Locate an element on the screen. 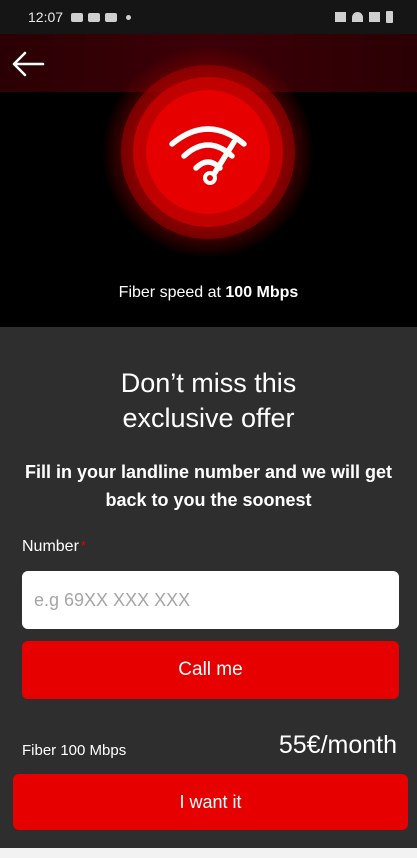 This screenshot has width=417, height=858. offer-title: Don’t miss this exclusive offer is located at coordinates (208, 401).